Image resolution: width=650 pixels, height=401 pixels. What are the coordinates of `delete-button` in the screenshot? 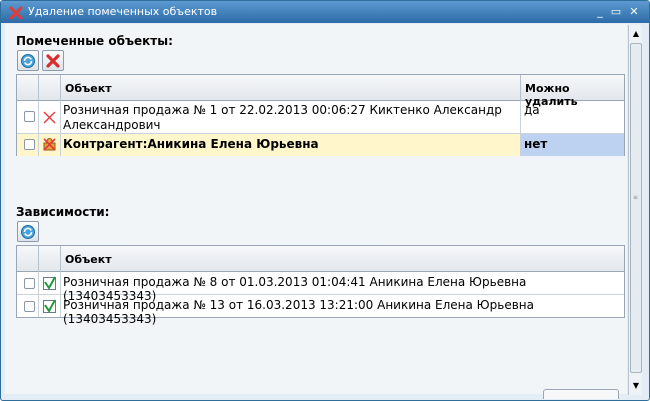 It's located at (53, 60).